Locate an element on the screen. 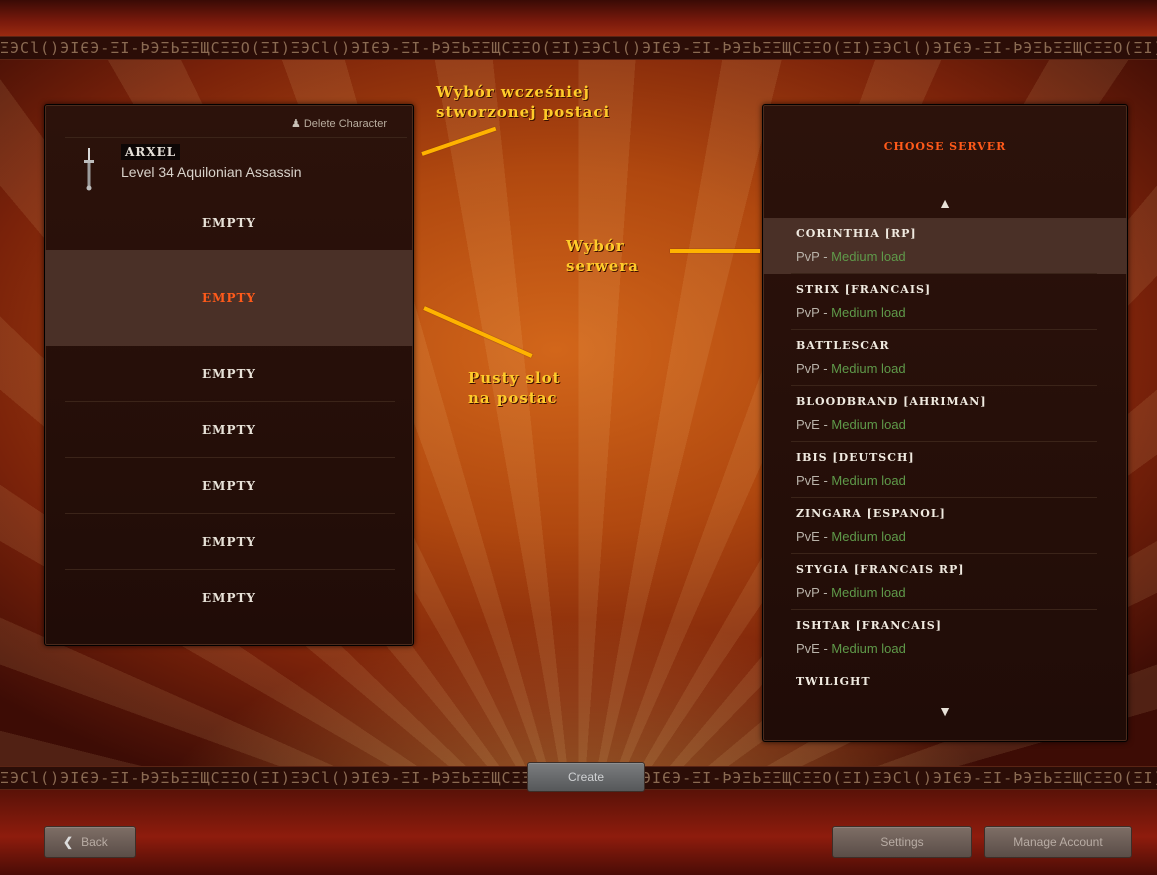  annotation-empty-slot: Pusty slot na postac is located at coordinates (514, 388).